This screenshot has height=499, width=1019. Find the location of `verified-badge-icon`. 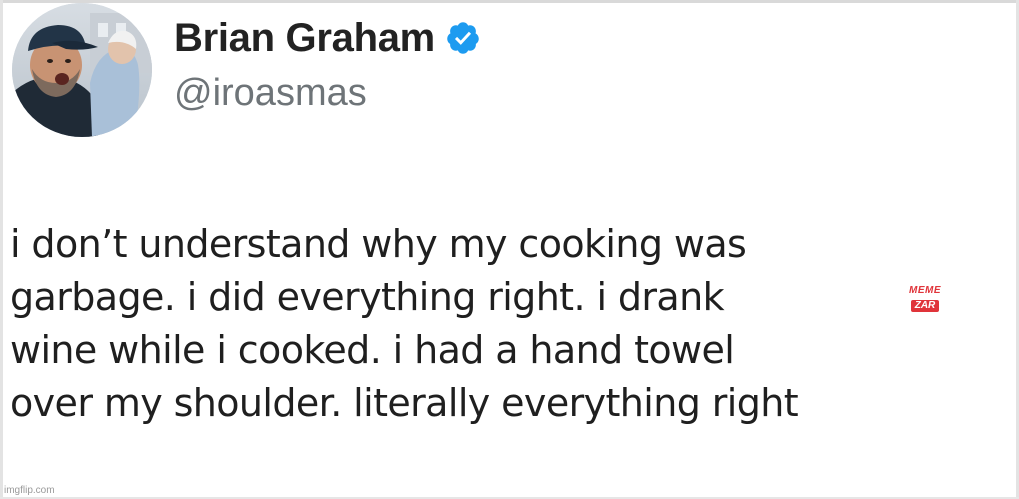

verified-badge-icon is located at coordinates (463, 38).